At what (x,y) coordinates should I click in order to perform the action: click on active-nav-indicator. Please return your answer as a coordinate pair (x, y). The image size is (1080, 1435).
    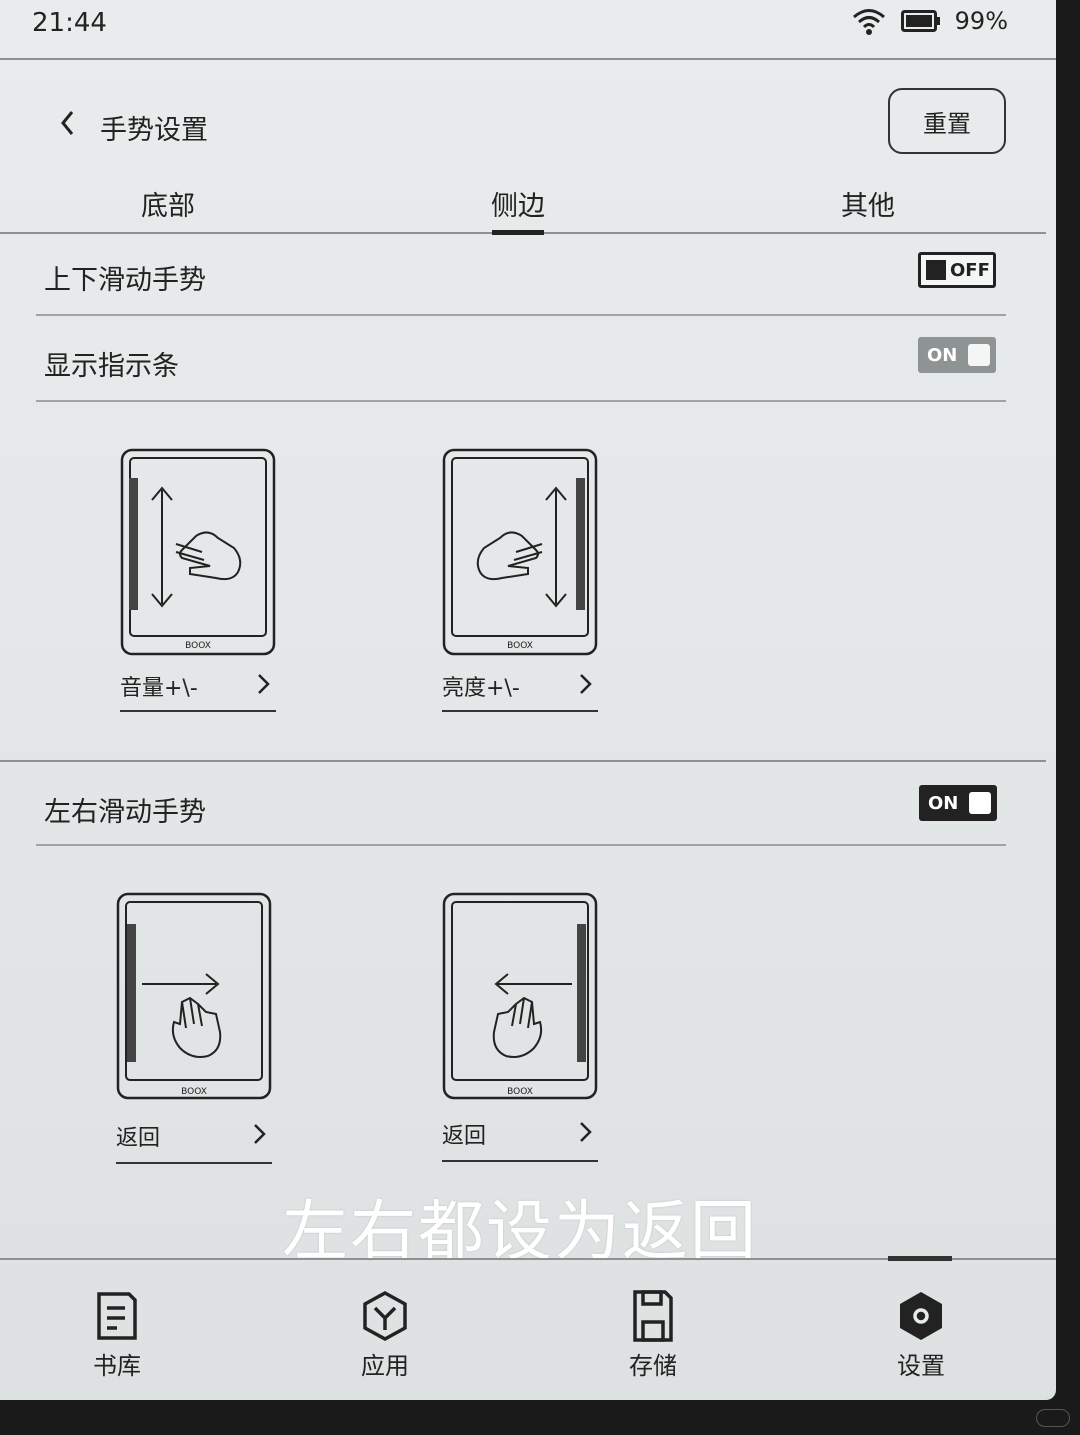
    Looking at the image, I should click on (920, 1258).